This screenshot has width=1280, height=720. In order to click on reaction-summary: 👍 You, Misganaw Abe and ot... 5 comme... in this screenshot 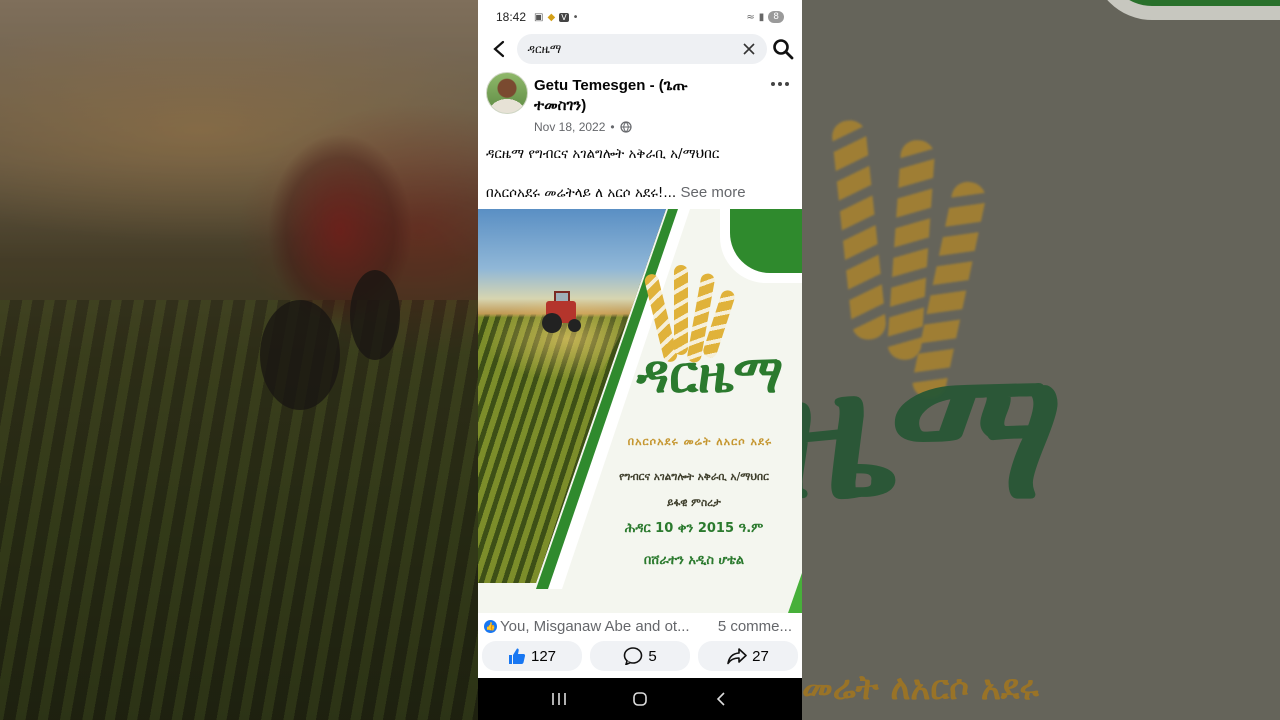, I will do `click(638, 626)`.